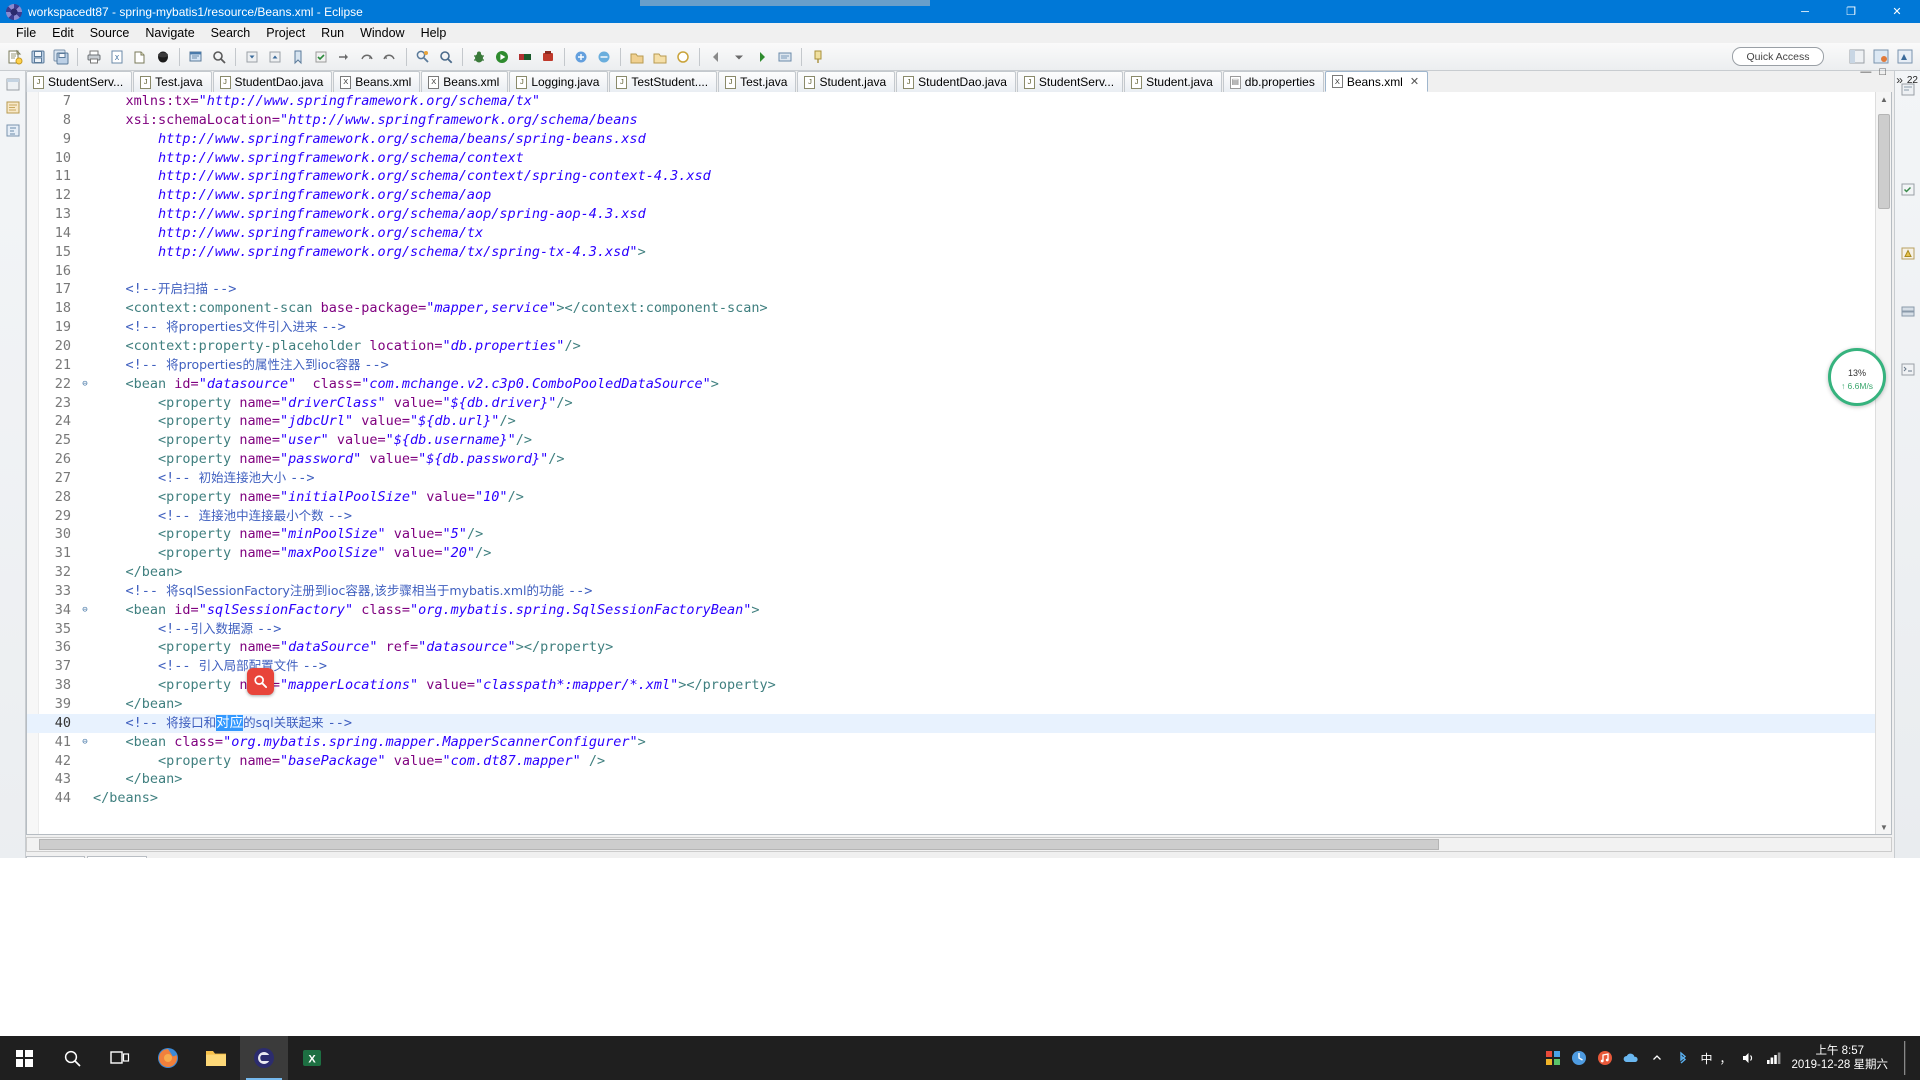  Describe the element at coordinates (1905, 1058) in the screenshot. I see `show-desktop-icon` at that location.